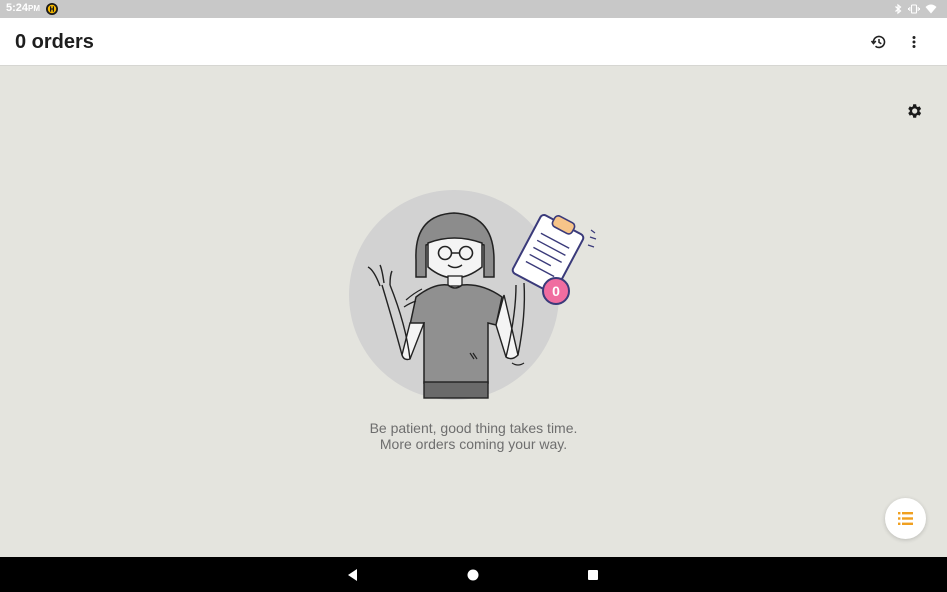 This screenshot has height=592, width=947. I want to click on more-vert-icon, so click(914, 42).